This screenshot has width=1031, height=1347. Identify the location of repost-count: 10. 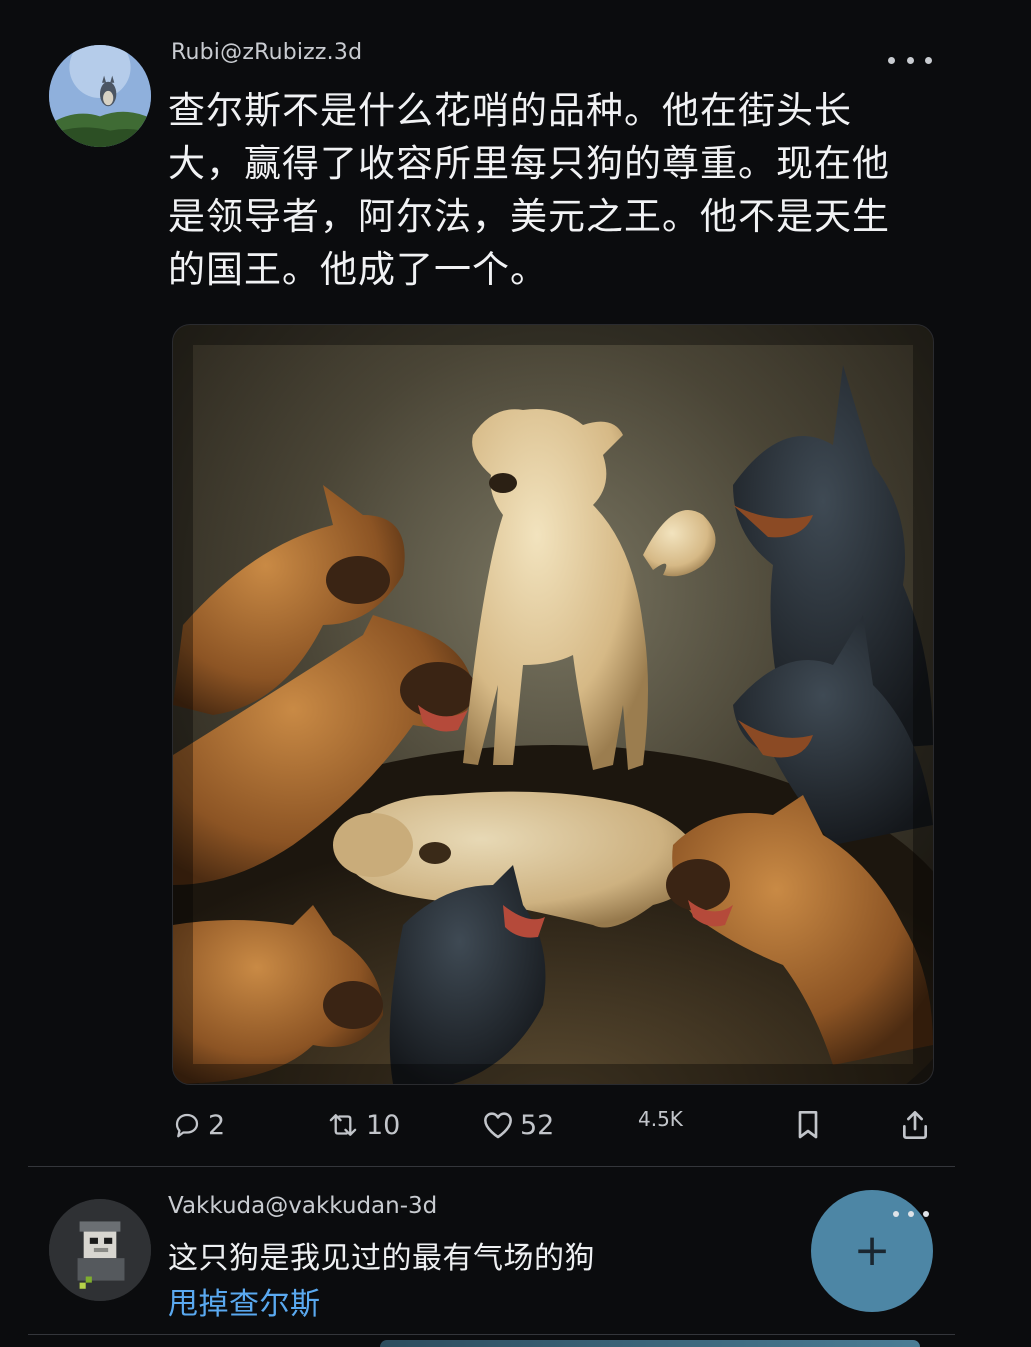
(383, 1125).